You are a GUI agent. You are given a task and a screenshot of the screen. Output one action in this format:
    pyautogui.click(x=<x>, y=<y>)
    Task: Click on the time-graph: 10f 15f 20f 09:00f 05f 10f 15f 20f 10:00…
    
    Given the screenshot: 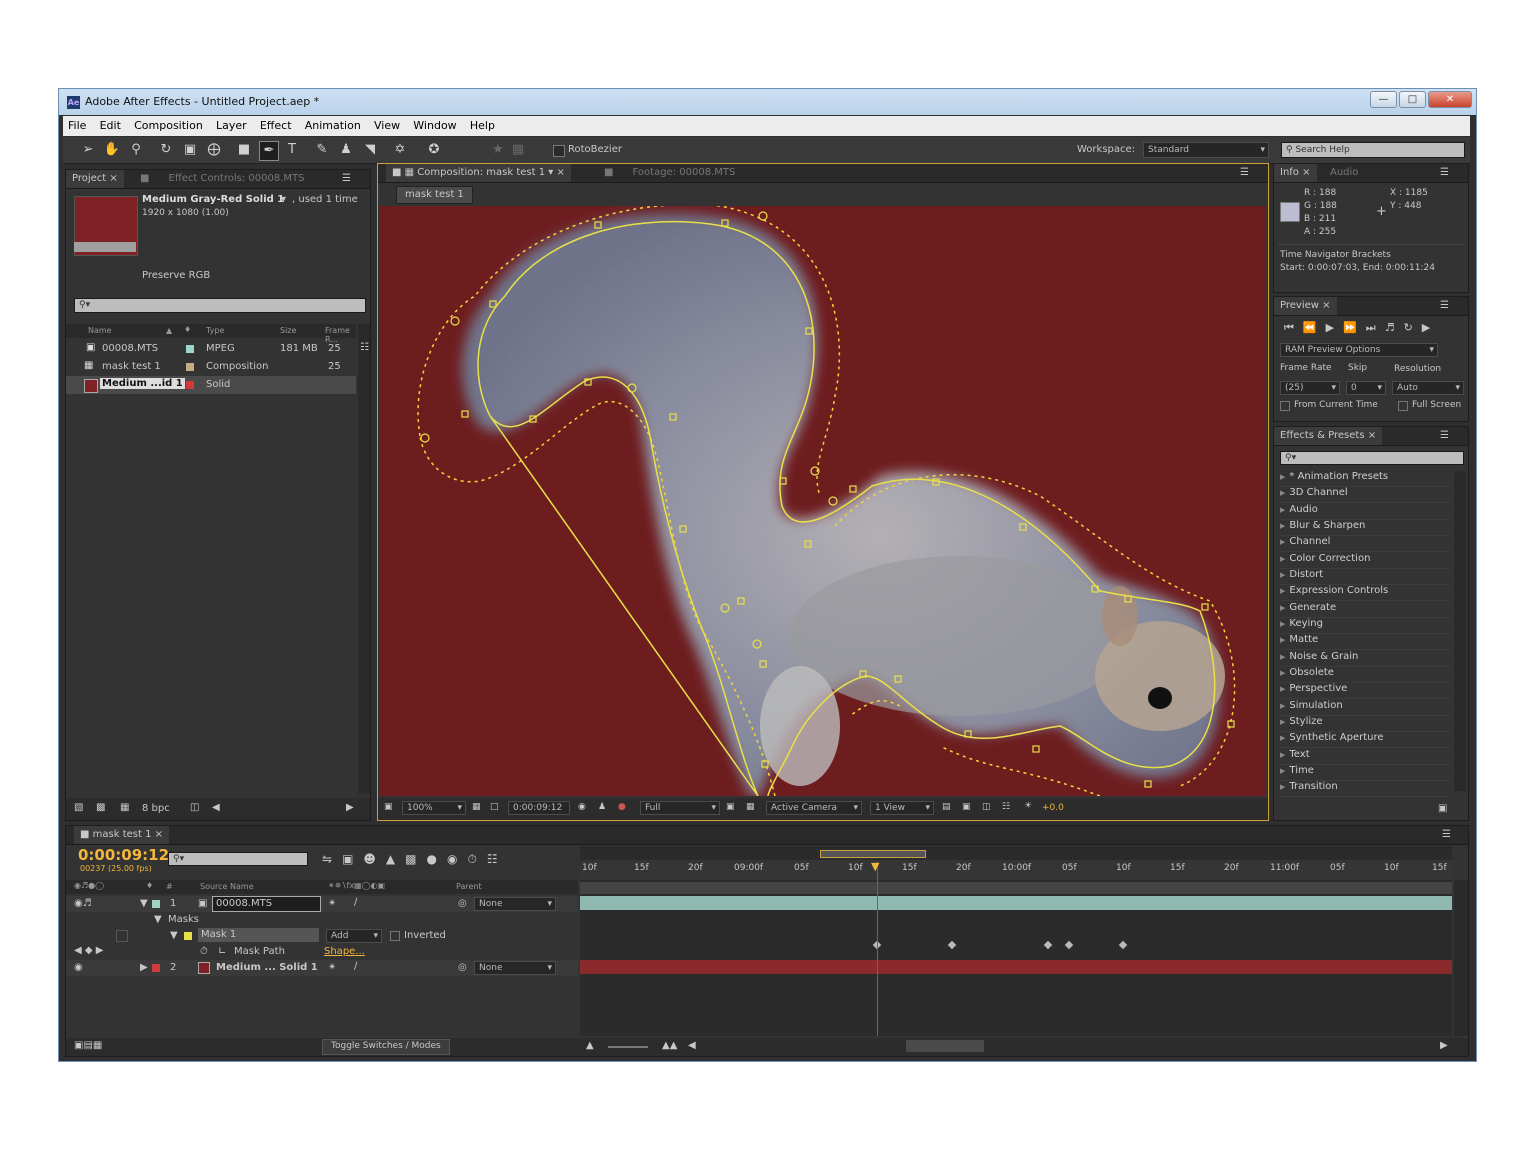 What is the action you would take?
    pyautogui.click(x=1016, y=941)
    